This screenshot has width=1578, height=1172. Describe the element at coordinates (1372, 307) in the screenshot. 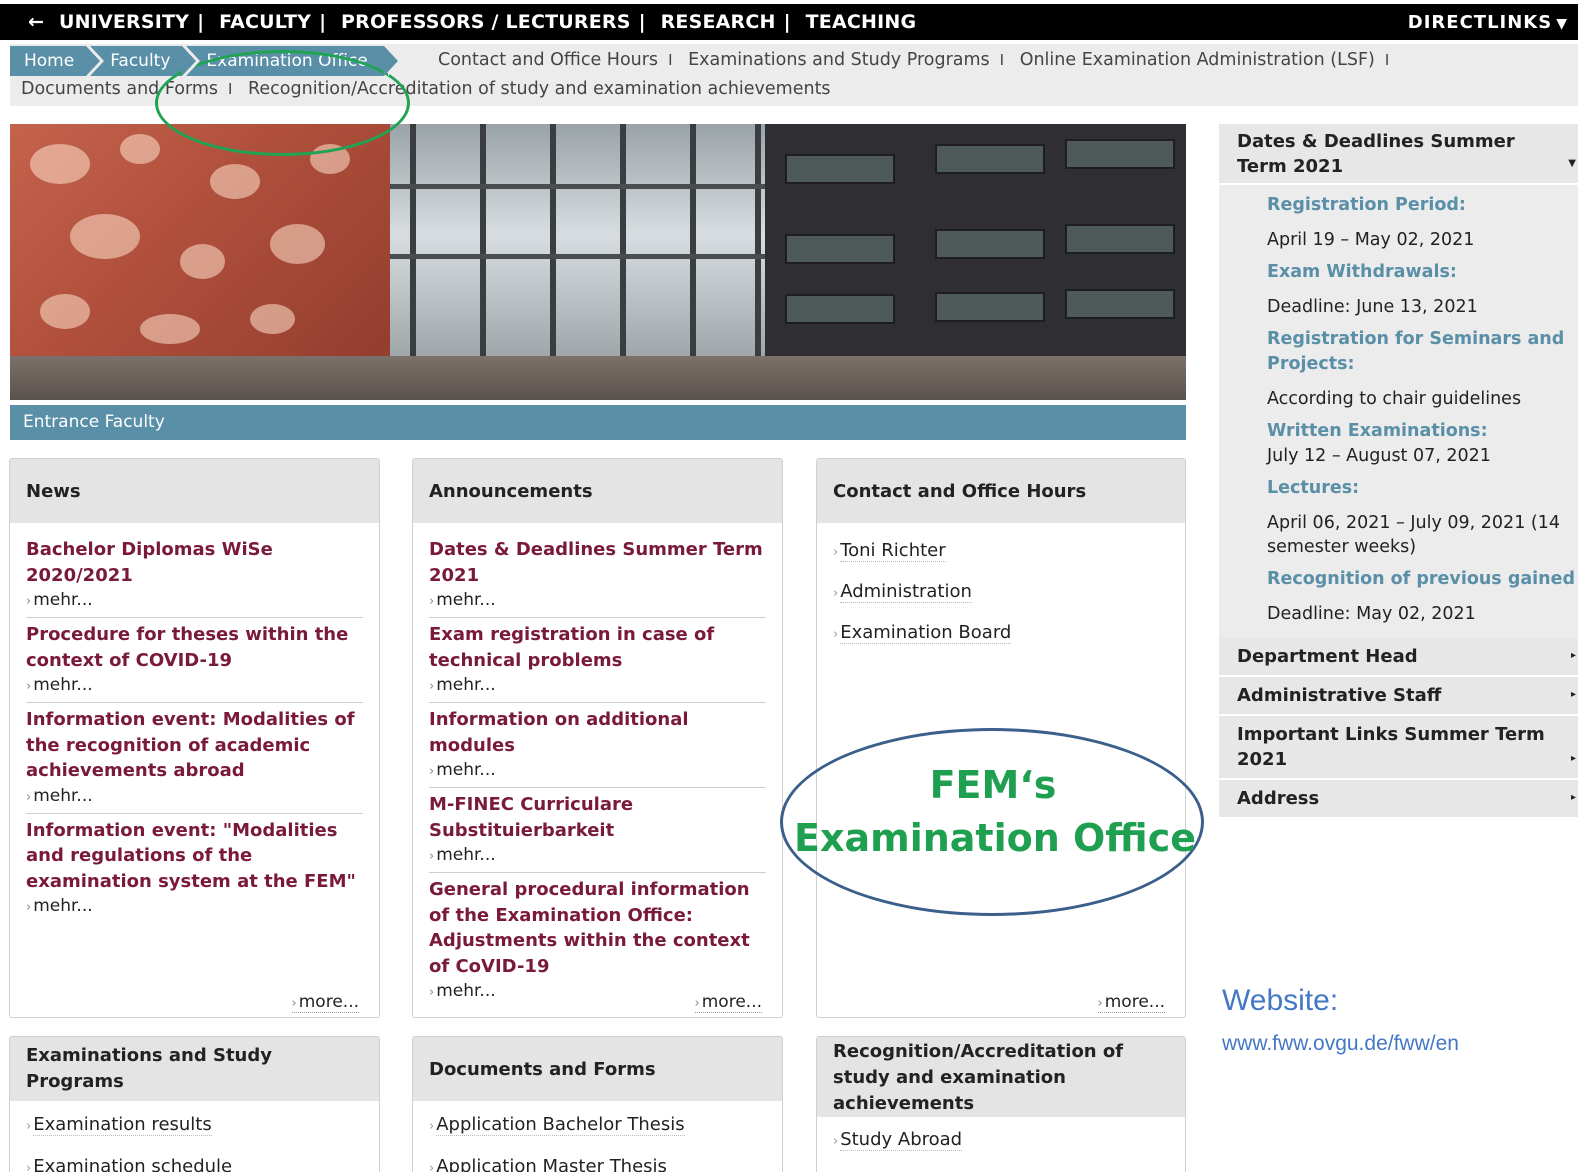

I see `exam-withdrawals-value: Deadline: June 13, 2021` at that location.